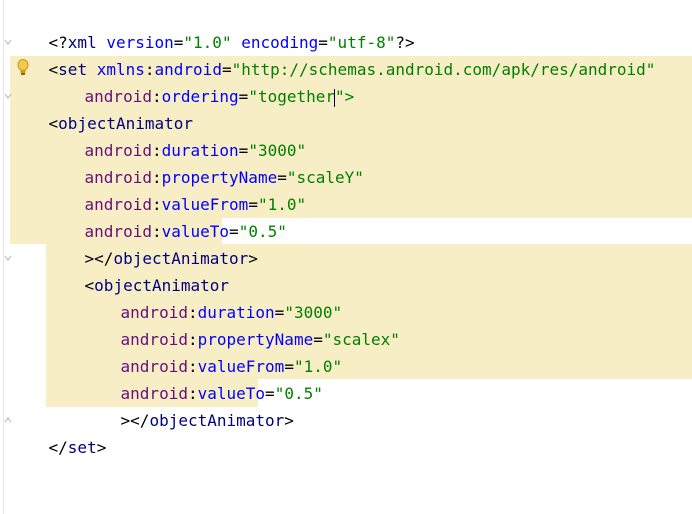 The height and width of the screenshot is (514, 692). I want to click on code-line-9: ></objectAnimator>, so click(152, 243).